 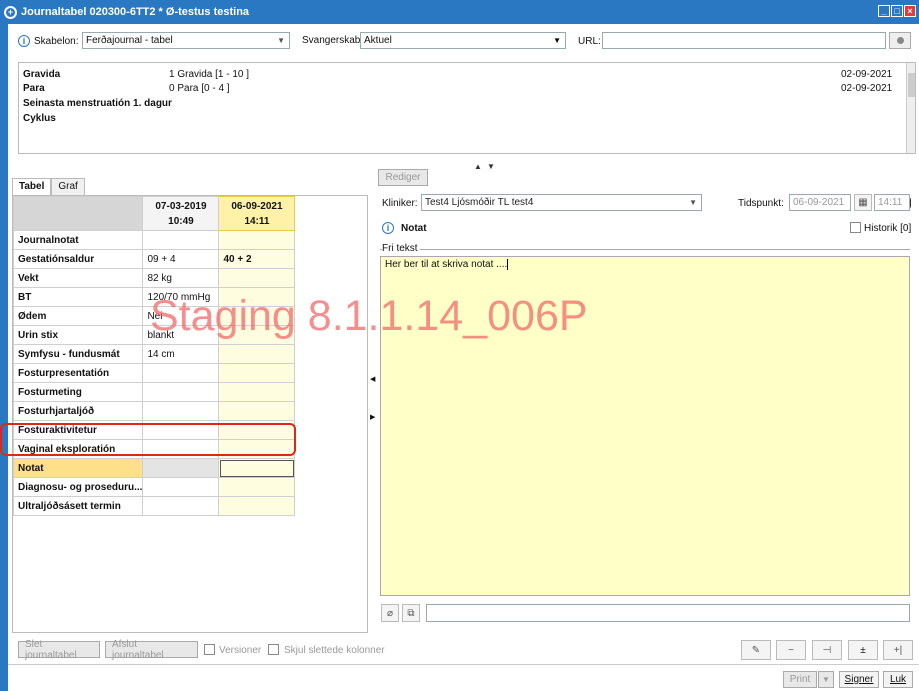 What do you see at coordinates (257, 259) in the screenshot?
I see `cell: 40 + 2` at bounding box center [257, 259].